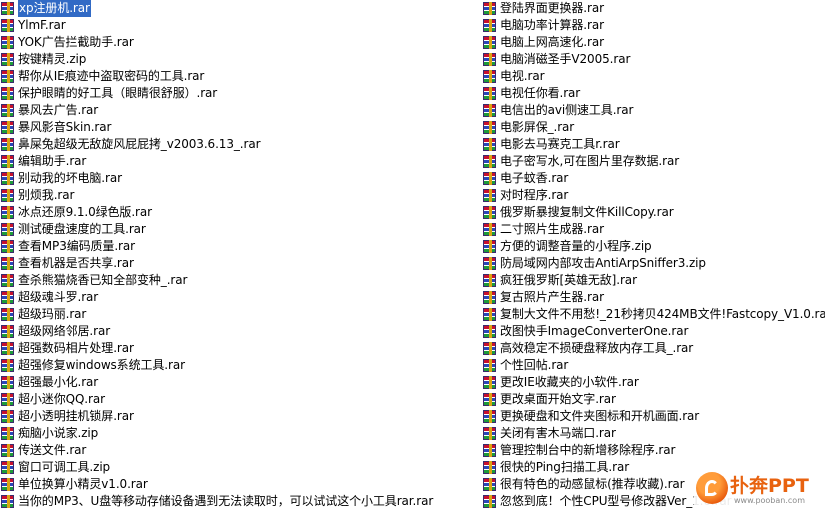 The image size is (825, 511). What do you see at coordinates (576, 246) in the screenshot?
I see `file-name: 方便的调整音量的小程序.zip` at bounding box center [576, 246].